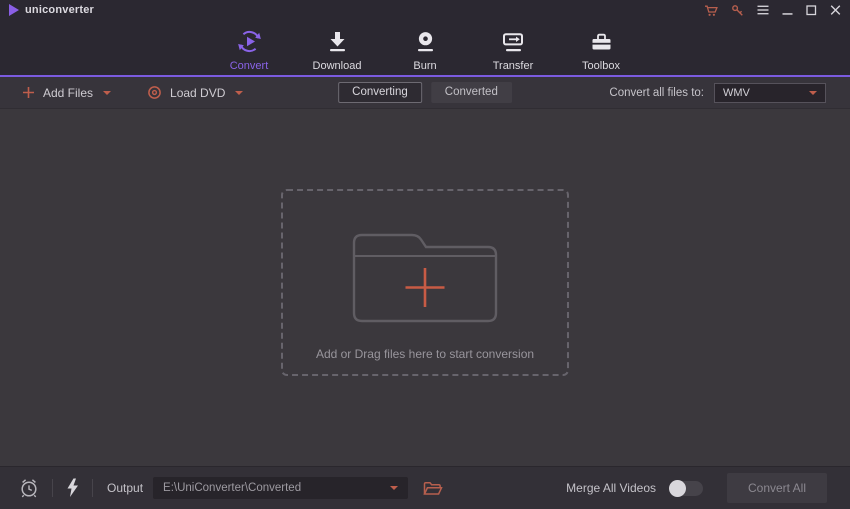 The image size is (850, 509). What do you see at coordinates (249, 66) in the screenshot?
I see `tab-convert-label: Convert` at bounding box center [249, 66].